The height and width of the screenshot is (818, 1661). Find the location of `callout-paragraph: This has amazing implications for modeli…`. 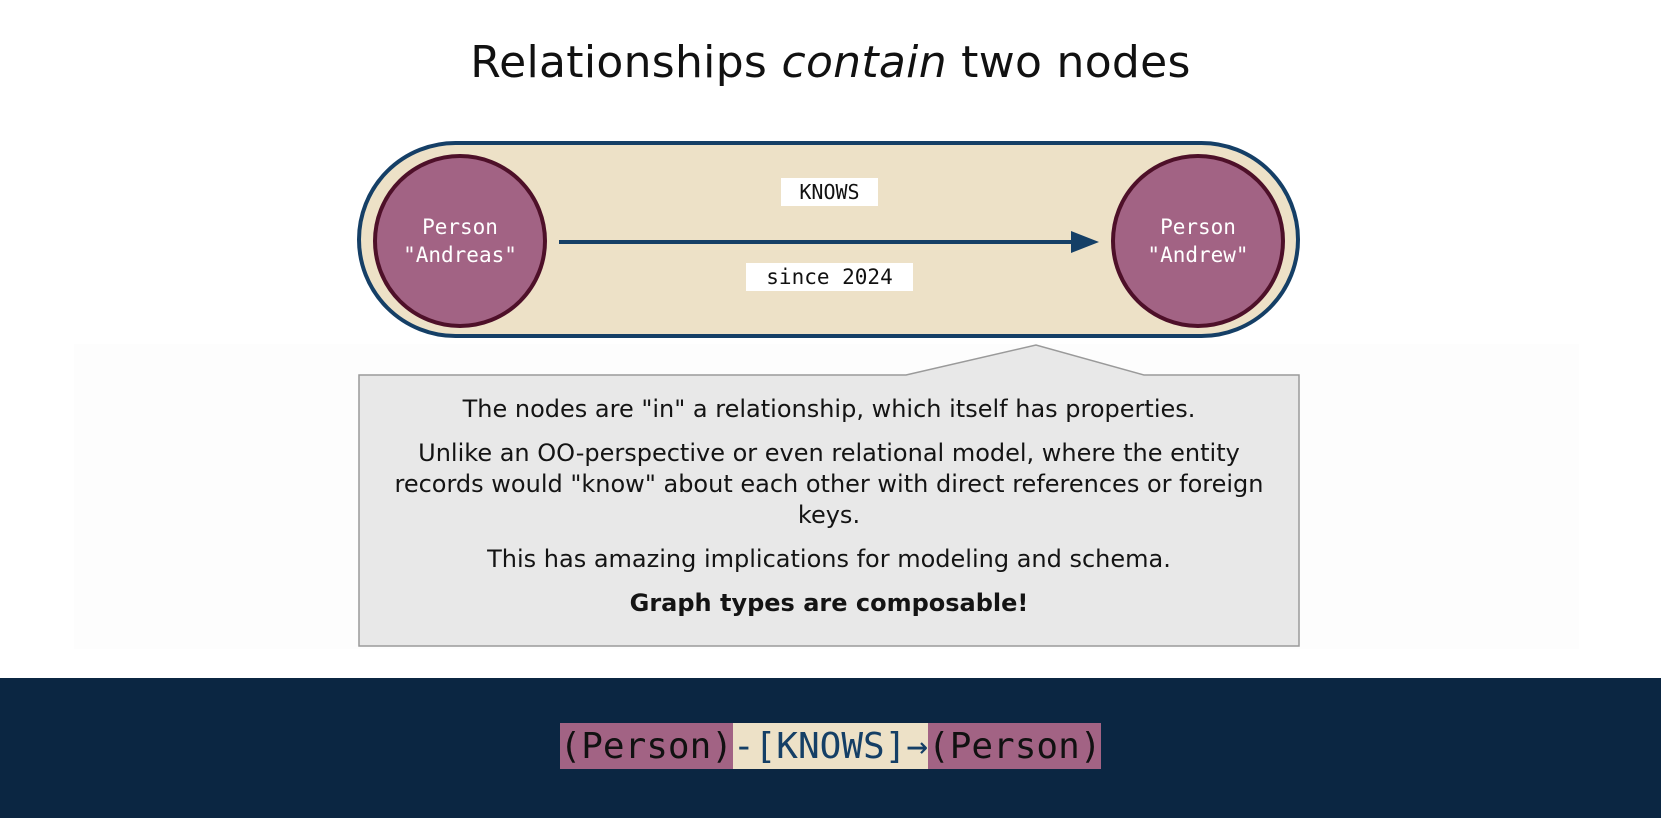

callout-paragraph: This has amazing implications for modeli… is located at coordinates (829, 559).